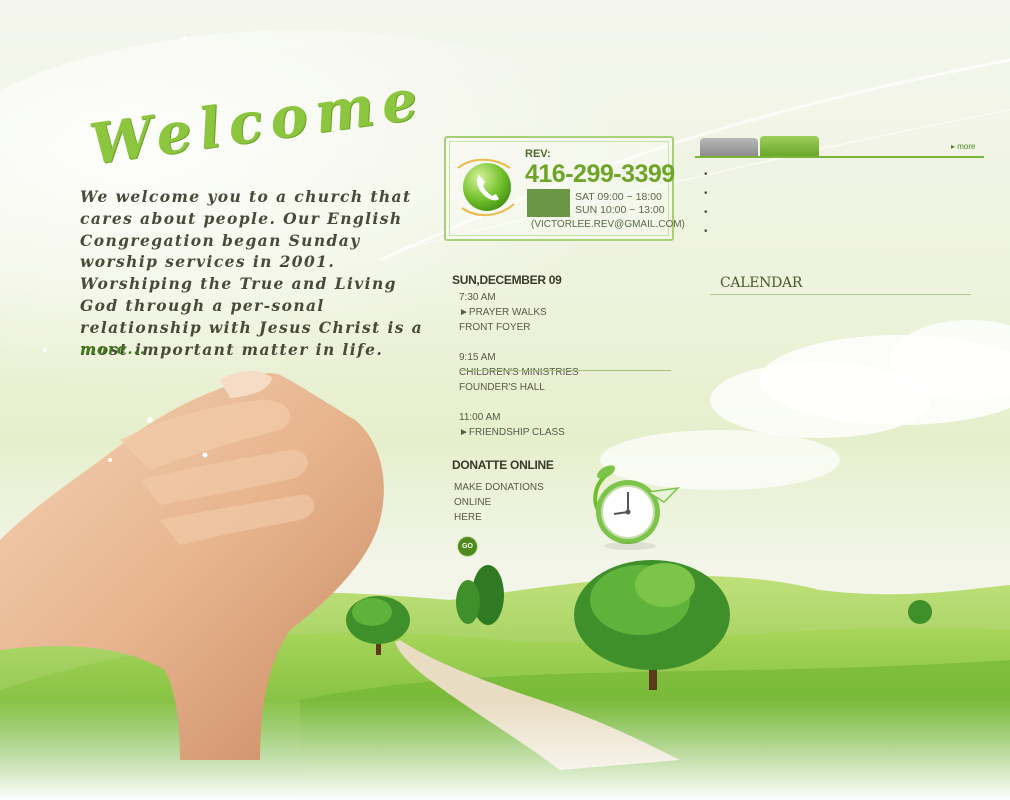 Image resolution: width=1010 pixels, height=800 pixels. Describe the element at coordinates (538, 154) in the screenshot. I see `rev-label: REV:` at that location.